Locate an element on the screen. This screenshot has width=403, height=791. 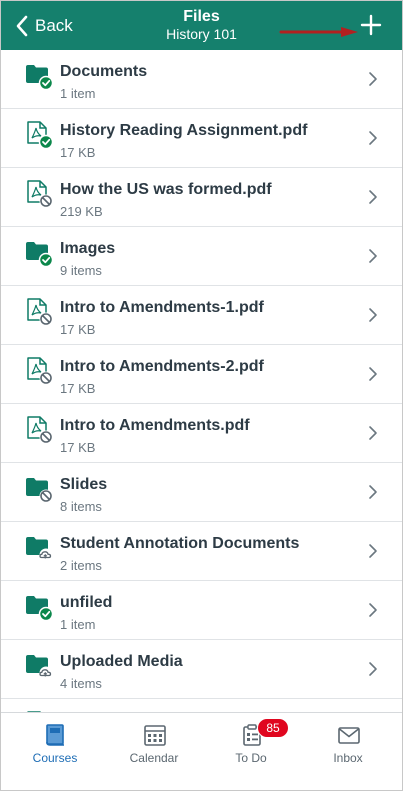
folder-row: Student Annotation Documents 2 items is located at coordinates (201, 551).